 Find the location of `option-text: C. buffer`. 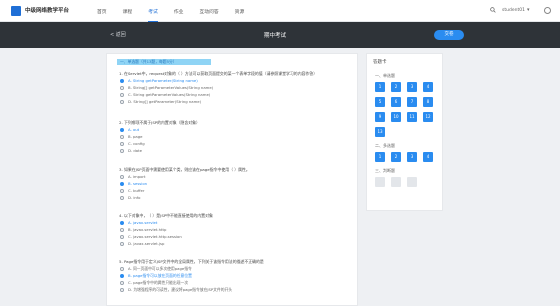

option-text: C. buffer is located at coordinates (136, 190).